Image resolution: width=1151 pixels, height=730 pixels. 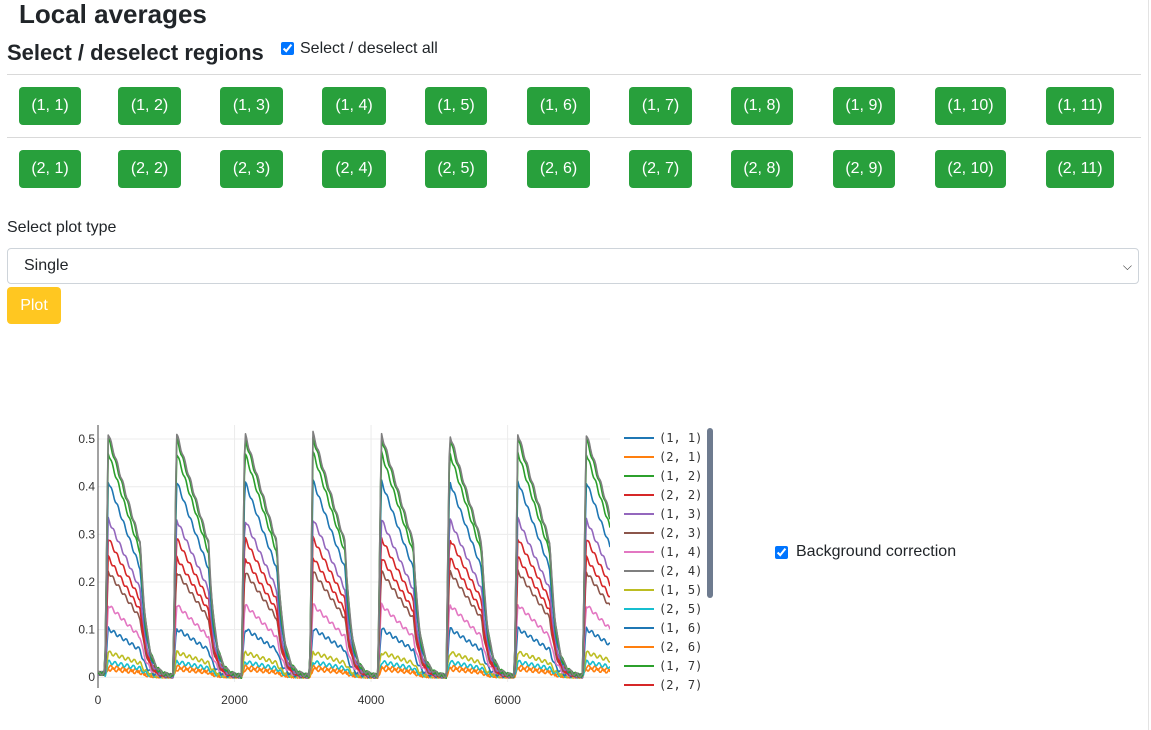 What do you see at coordinates (86, 630) in the screenshot?
I see `y-tick-label: 0.1` at bounding box center [86, 630].